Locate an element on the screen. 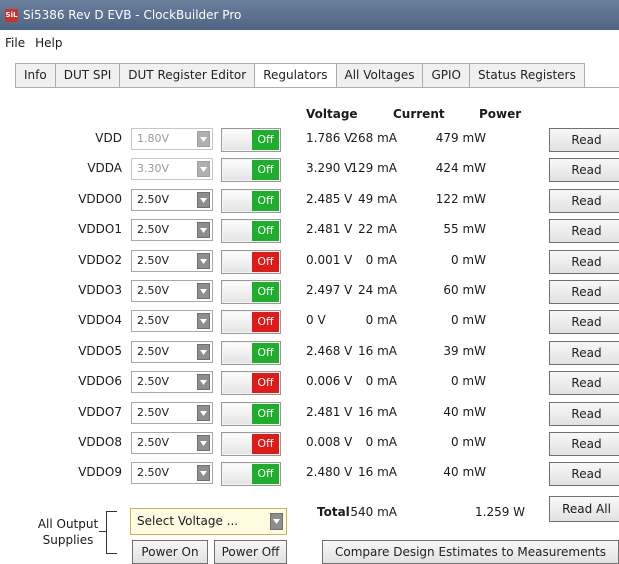 Image resolution: width=619 pixels, height=564 pixels. measured-power: 40 mW is located at coordinates (464, 412).